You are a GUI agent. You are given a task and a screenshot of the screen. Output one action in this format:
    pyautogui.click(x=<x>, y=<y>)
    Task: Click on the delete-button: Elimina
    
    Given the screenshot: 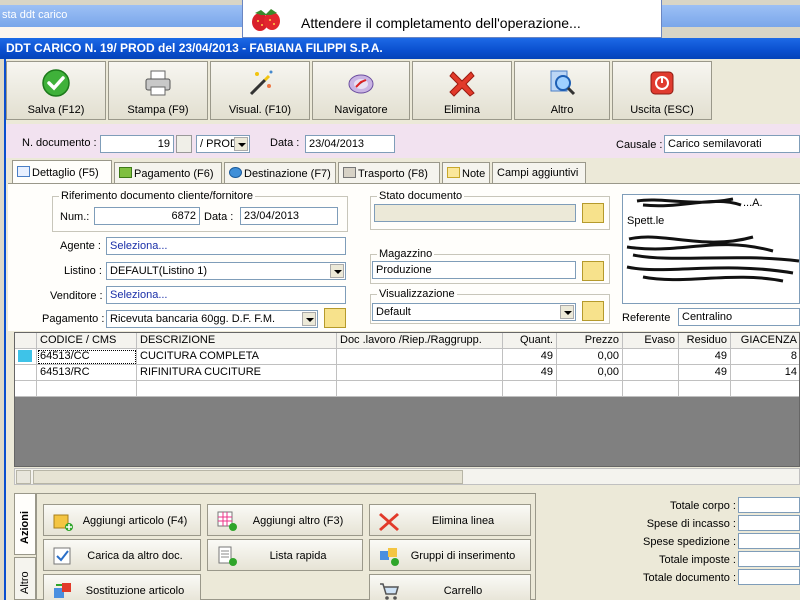 What is the action you would take?
    pyautogui.click(x=462, y=90)
    